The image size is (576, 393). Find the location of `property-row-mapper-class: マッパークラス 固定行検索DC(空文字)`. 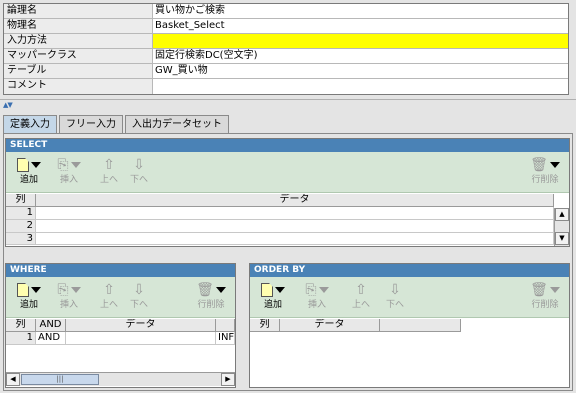

property-row-mapper-class: マッパークラス 固定行検索DC(空文字) is located at coordinates (286, 56).